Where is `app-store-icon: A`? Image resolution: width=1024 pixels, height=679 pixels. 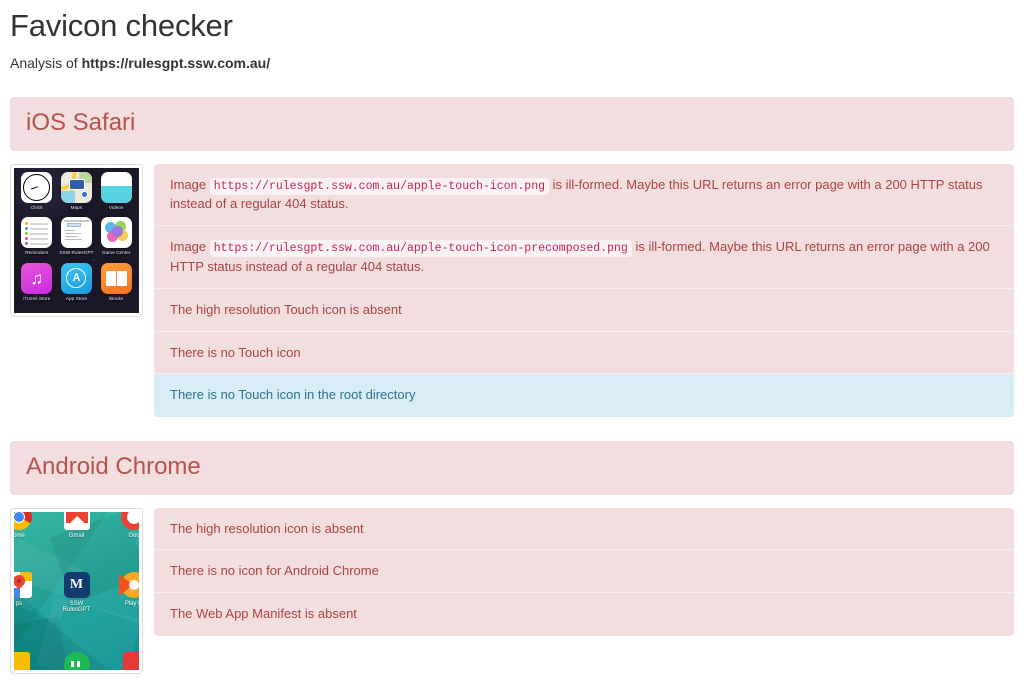 app-store-icon: A is located at coordinates (76, 278).